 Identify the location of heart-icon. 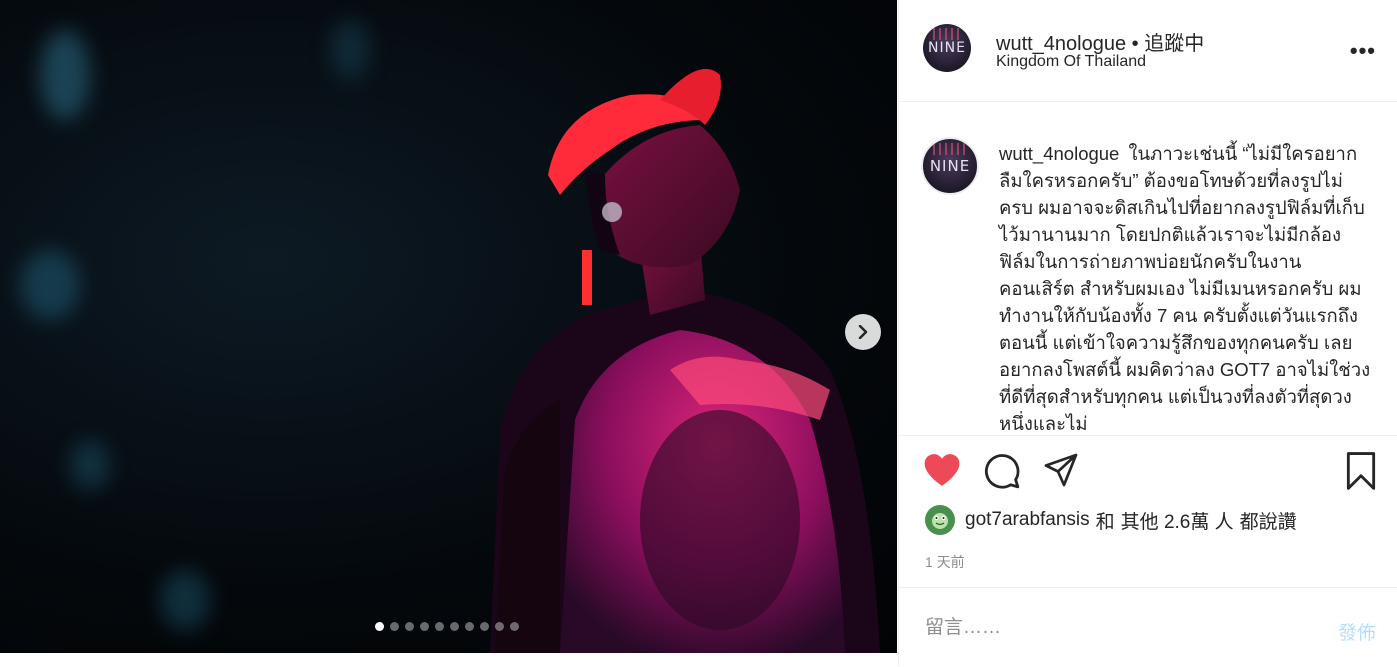
(942, 470).